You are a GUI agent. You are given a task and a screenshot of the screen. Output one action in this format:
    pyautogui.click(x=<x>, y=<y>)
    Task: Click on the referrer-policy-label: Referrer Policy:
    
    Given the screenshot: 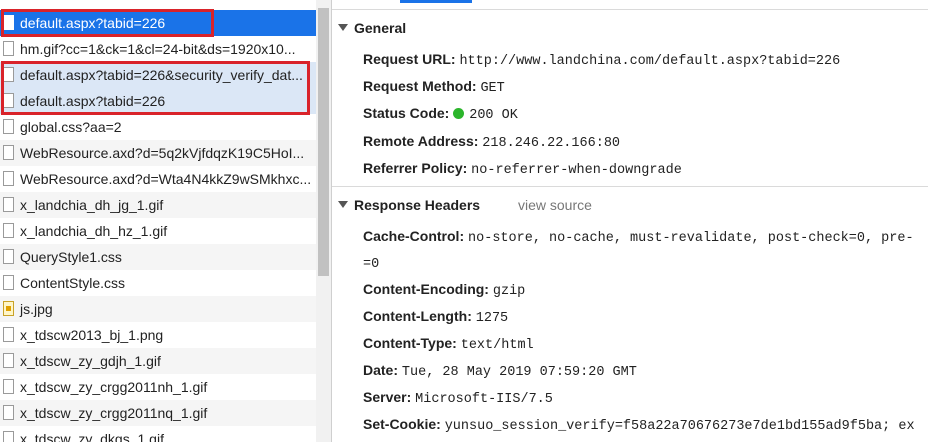 What is the action you would take?
    pyautogui.click(x=415, y=168)
    